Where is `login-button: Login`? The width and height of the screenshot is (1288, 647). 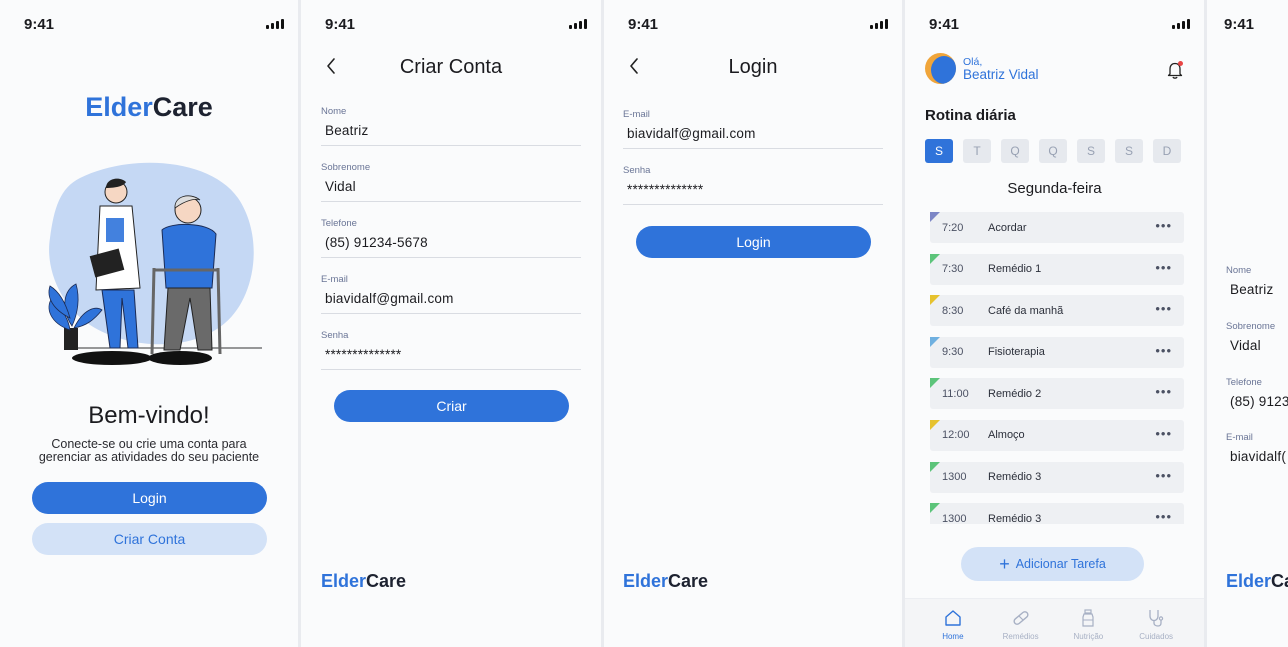 login-button: Login is located at coordinates (149, 498).